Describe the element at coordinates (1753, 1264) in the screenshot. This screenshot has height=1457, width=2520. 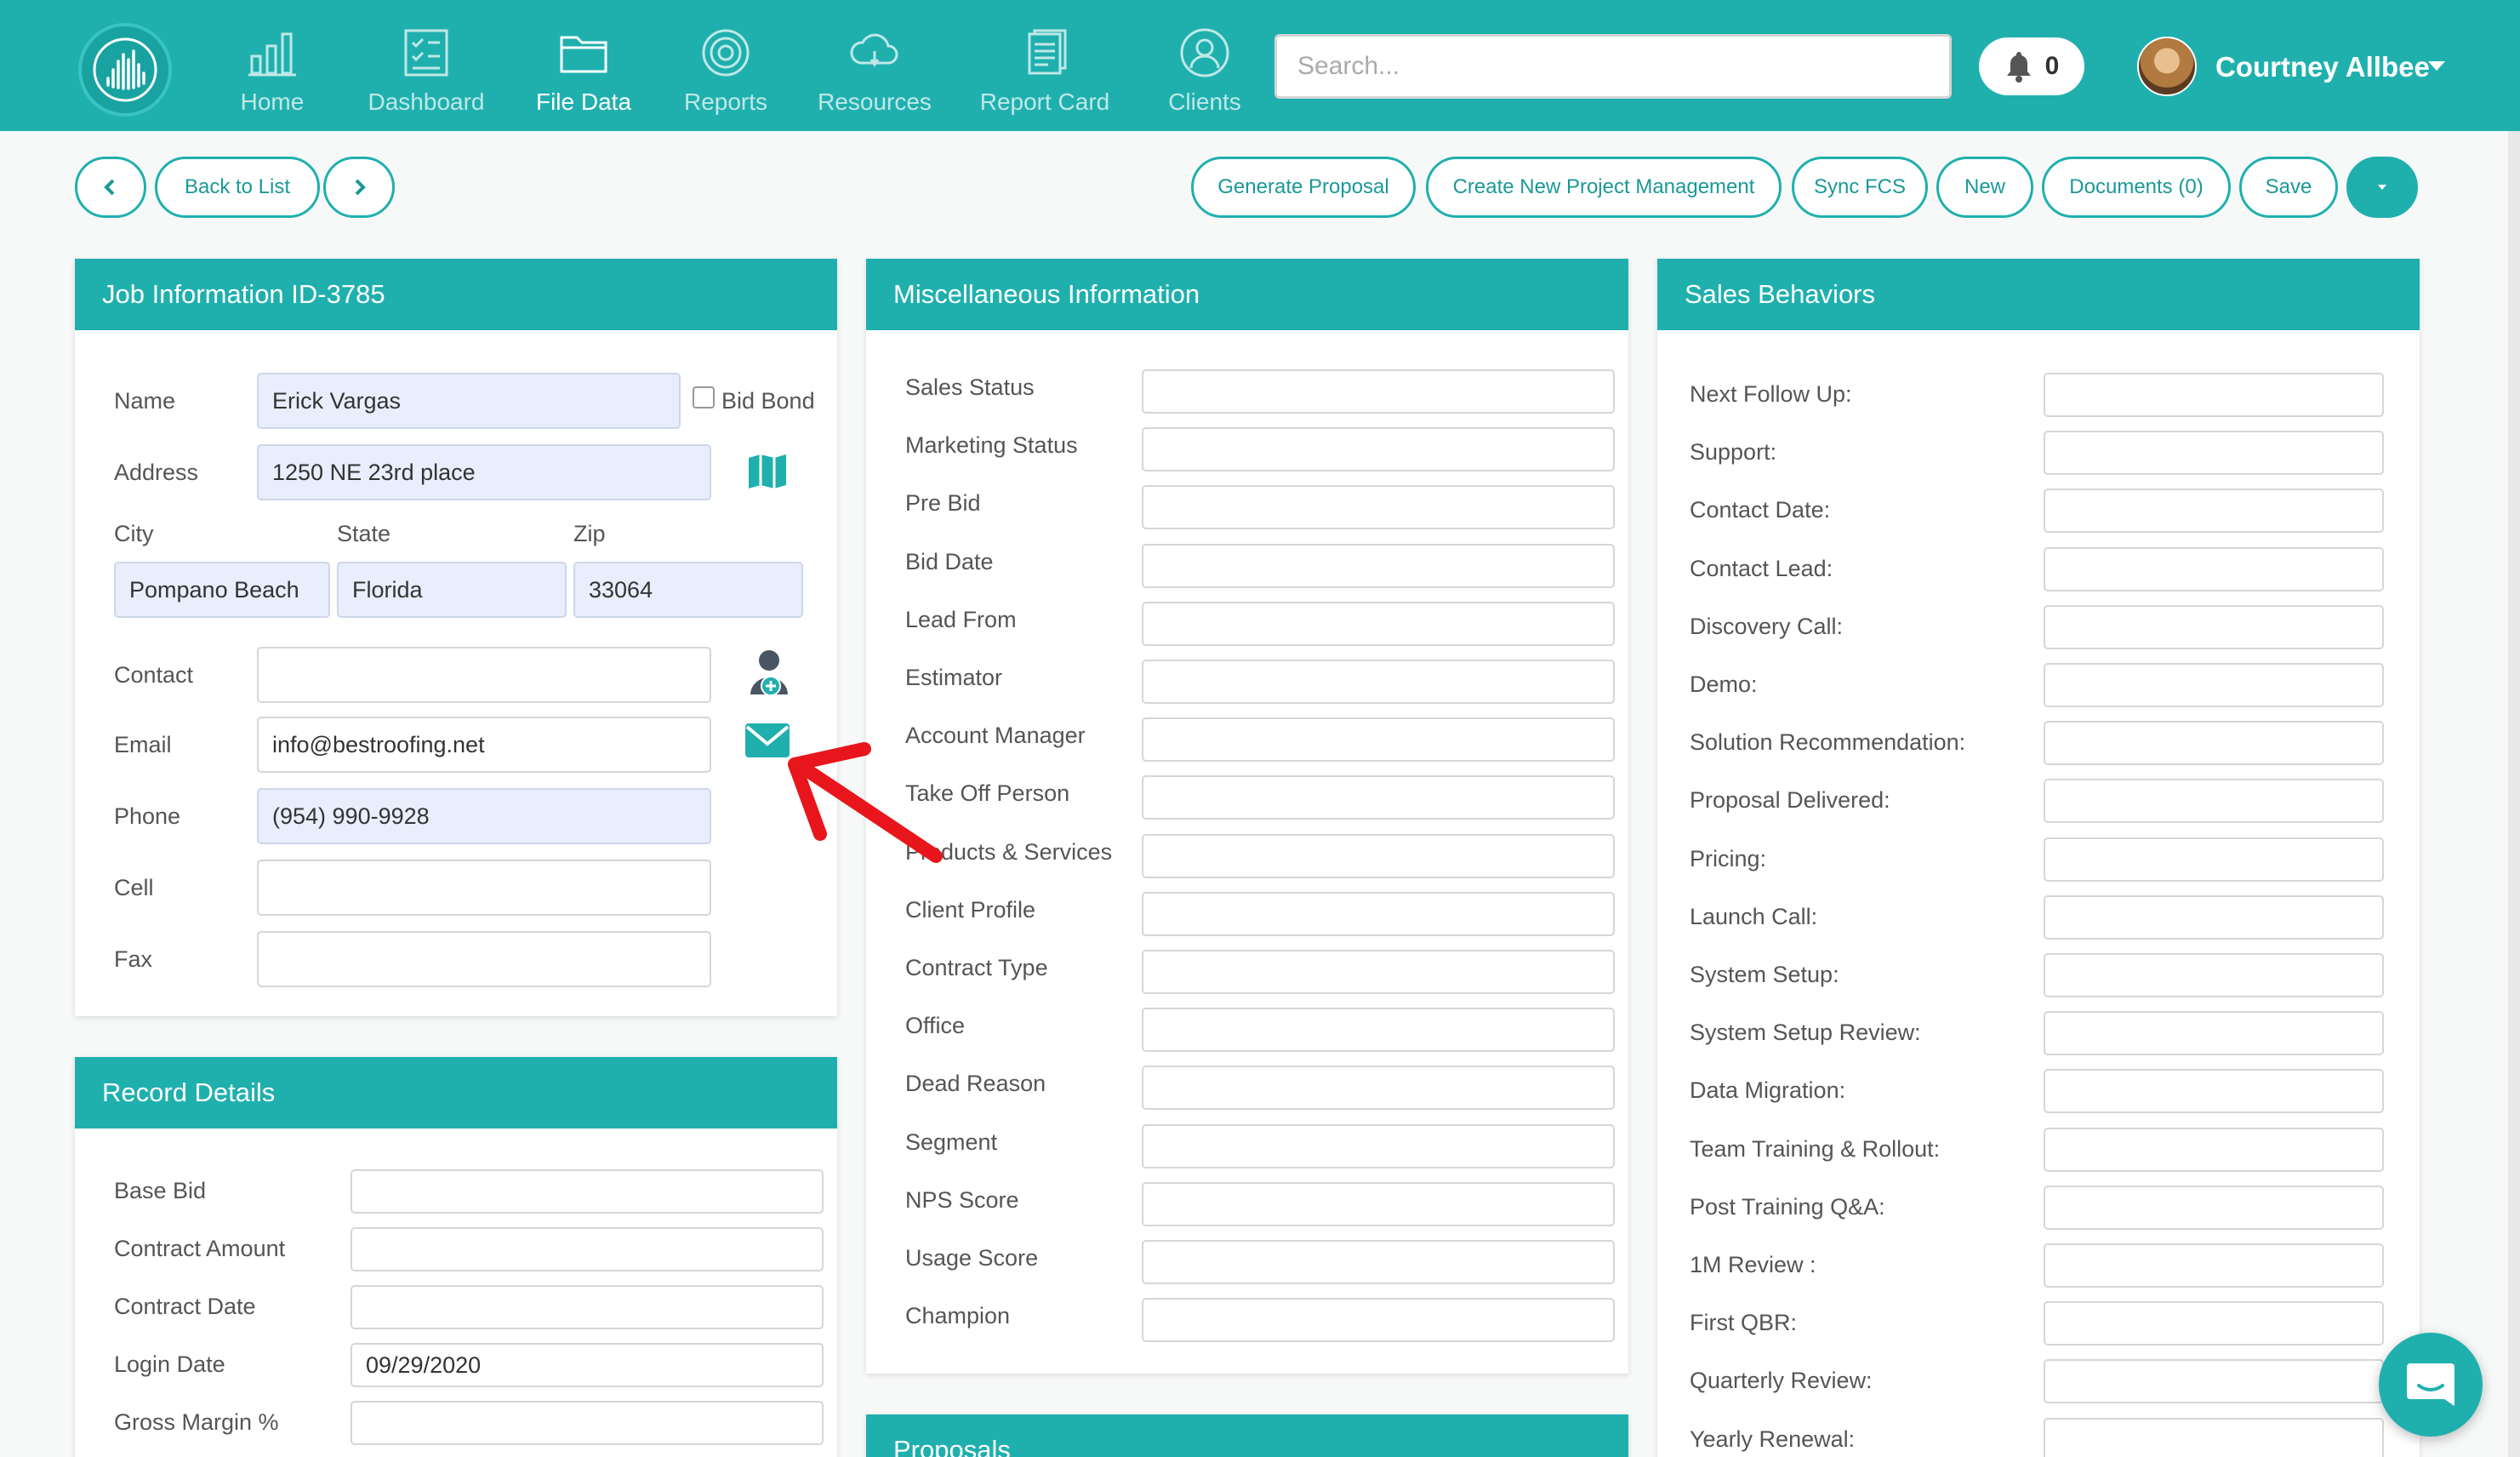
I see `sales-field-label: 1M Review :` at that location.